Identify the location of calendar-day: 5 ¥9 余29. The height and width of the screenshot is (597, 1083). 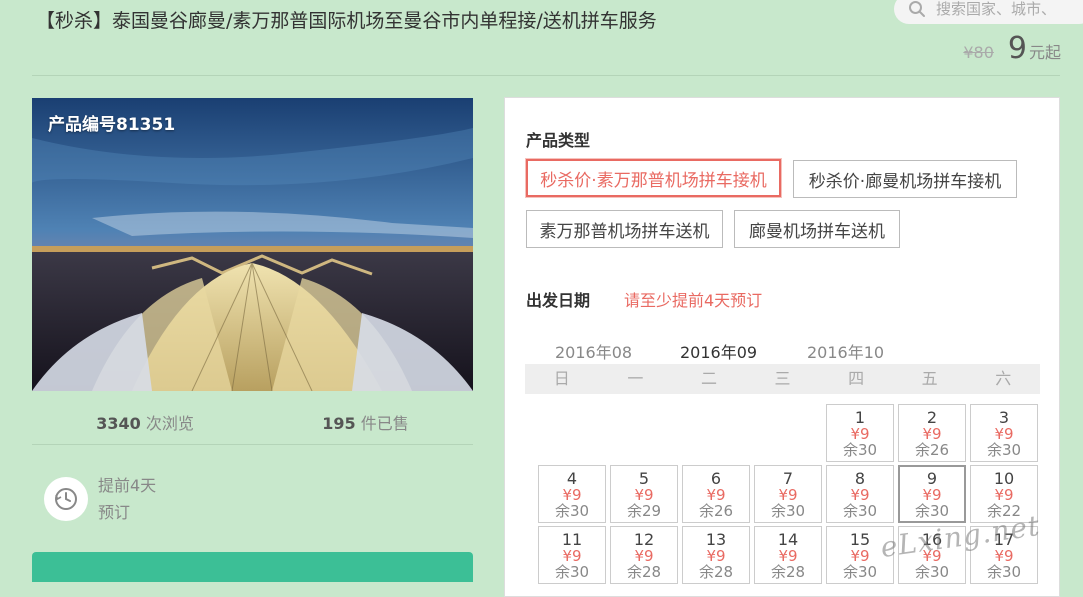
(644, 494).